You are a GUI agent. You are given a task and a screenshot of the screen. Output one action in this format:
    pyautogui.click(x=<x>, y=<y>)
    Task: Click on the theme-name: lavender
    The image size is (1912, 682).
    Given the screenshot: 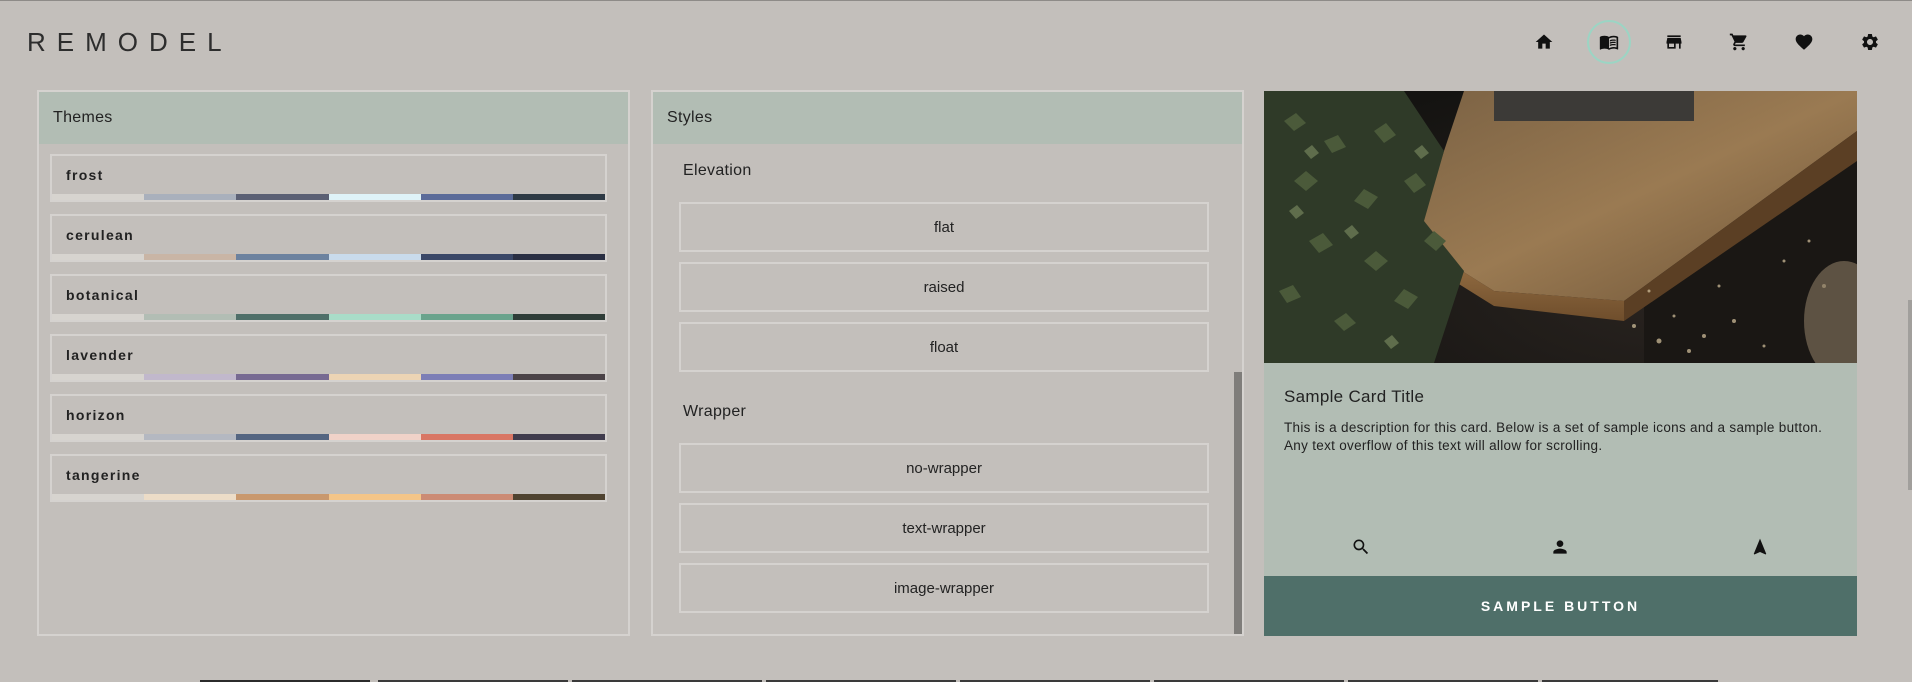 What is the action you would take?
    pyautogui.click(x=100, y=355)
    